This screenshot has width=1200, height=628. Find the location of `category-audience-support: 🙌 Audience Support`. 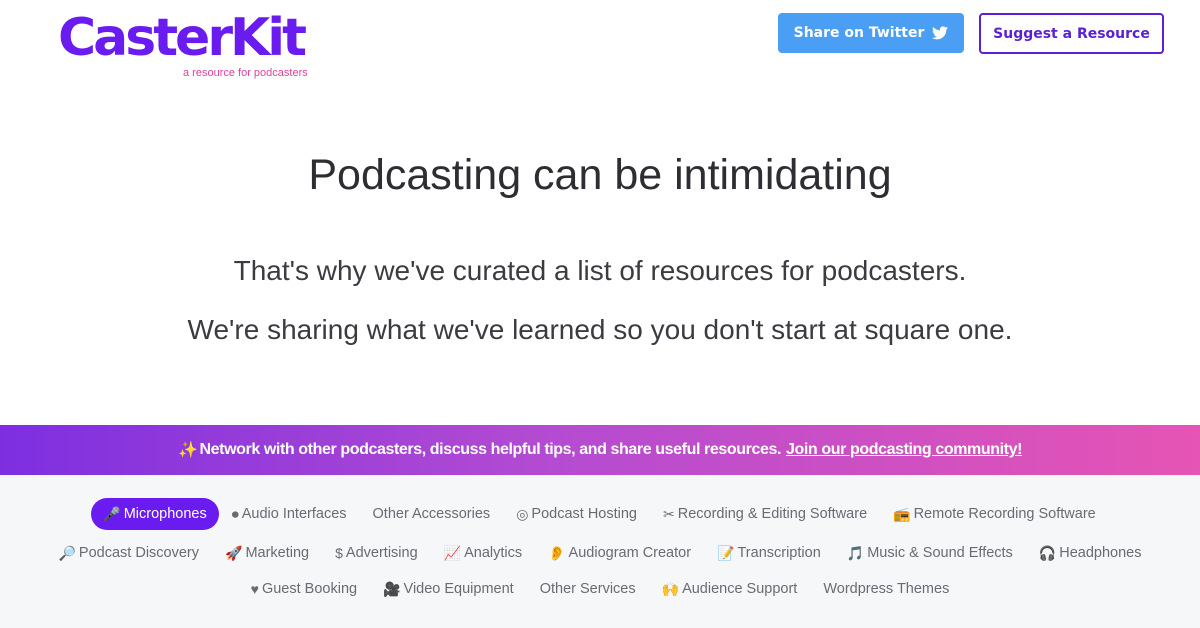

category-audience-support: 🙌 Audience Support is located at coordinates (730, 589).